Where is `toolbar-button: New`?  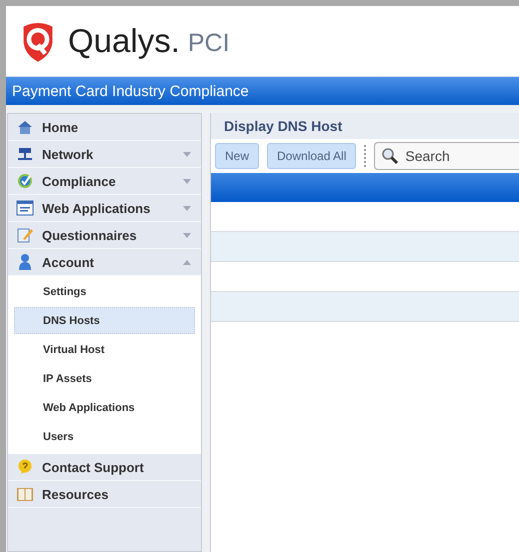
toolbar-button: New is located at coordinates (237, 156).